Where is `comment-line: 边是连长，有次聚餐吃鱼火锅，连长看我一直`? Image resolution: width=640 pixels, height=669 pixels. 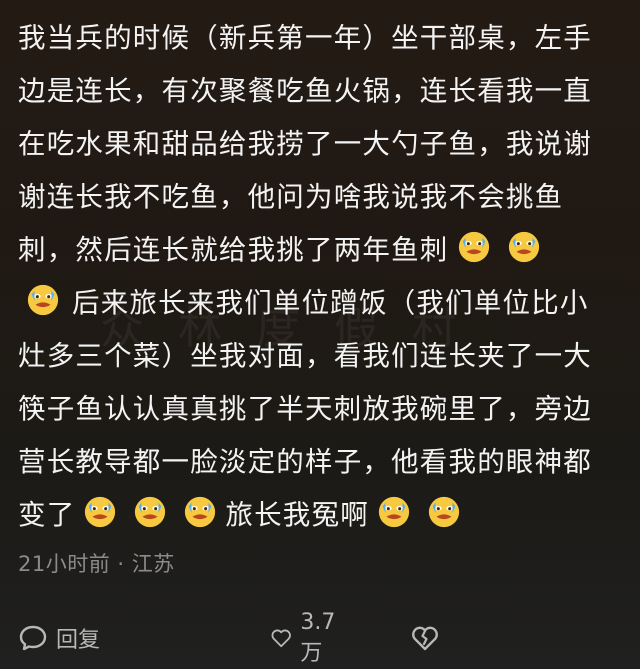
comment-line: 边是连长，有次聚餐吃鱼火锅，连长看我一直 is located at coordinates (305, 91).